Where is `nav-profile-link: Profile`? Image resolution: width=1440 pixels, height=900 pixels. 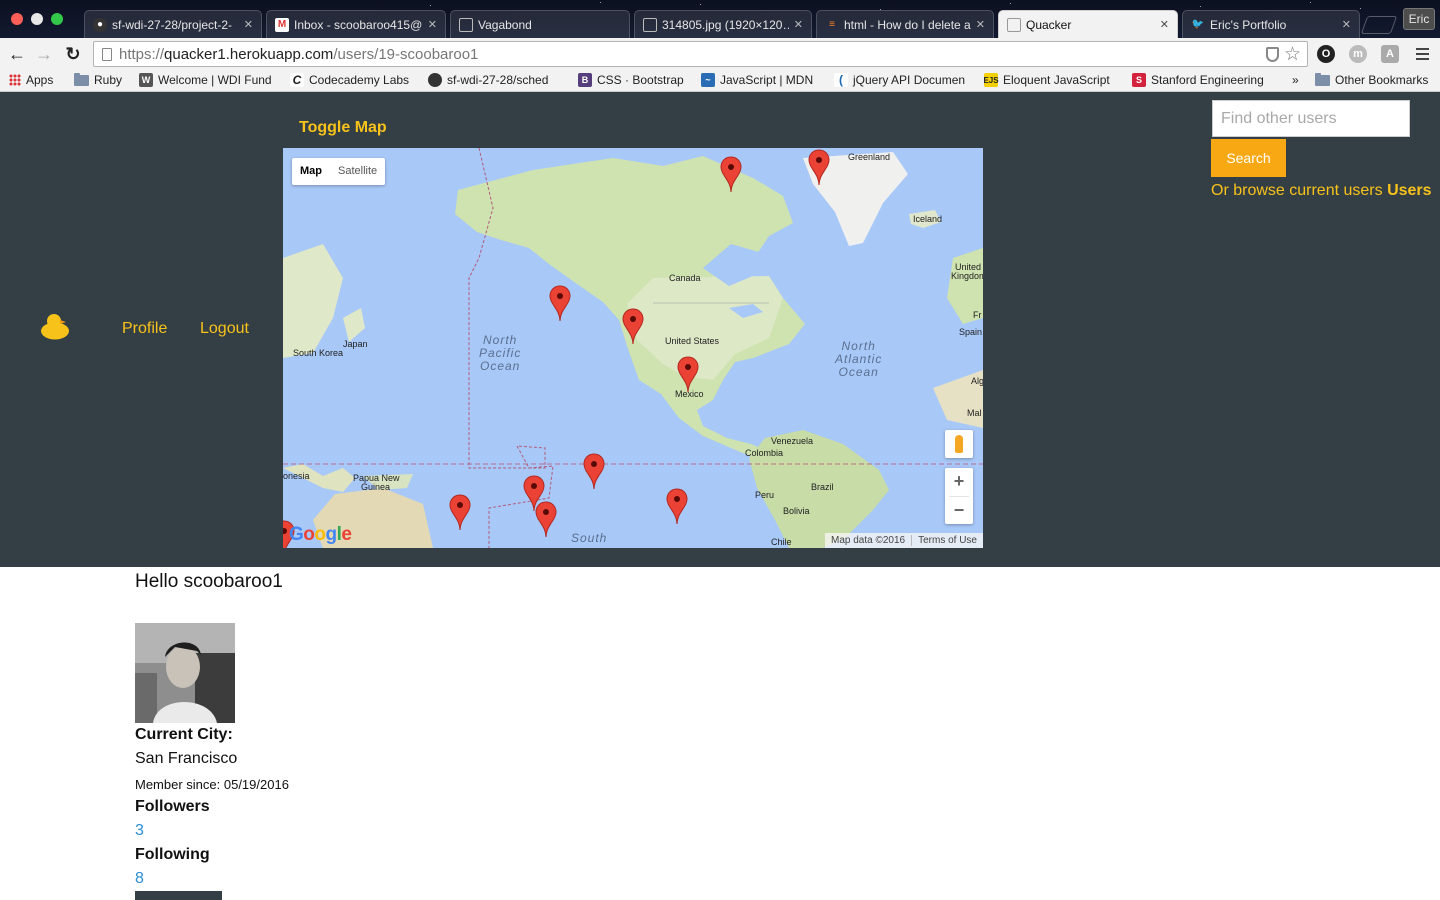 nav-profile-link: Profile is located at coordinates (144, 329).